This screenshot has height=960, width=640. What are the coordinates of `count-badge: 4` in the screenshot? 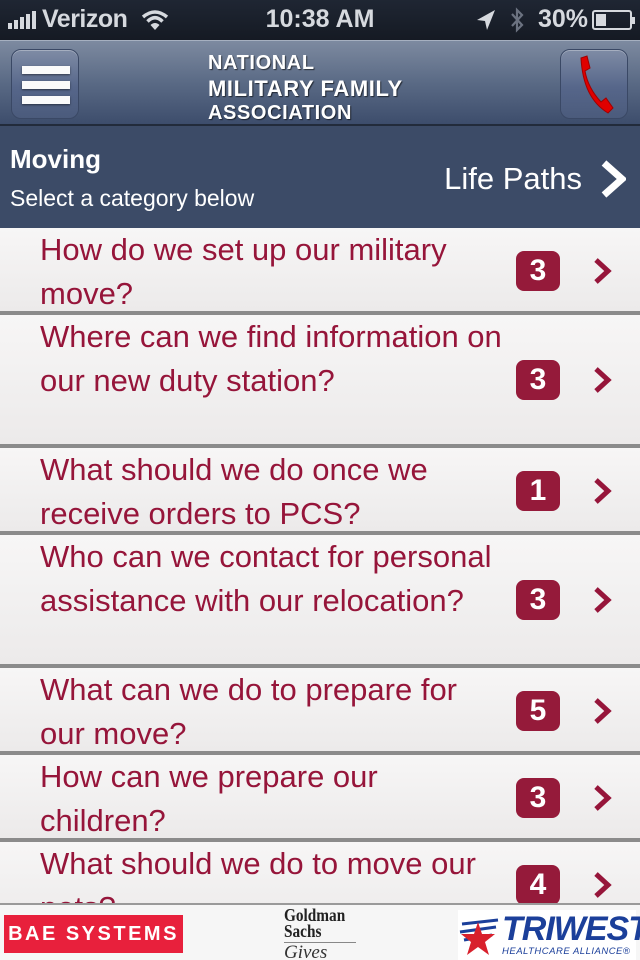 It's located at (538, 885).